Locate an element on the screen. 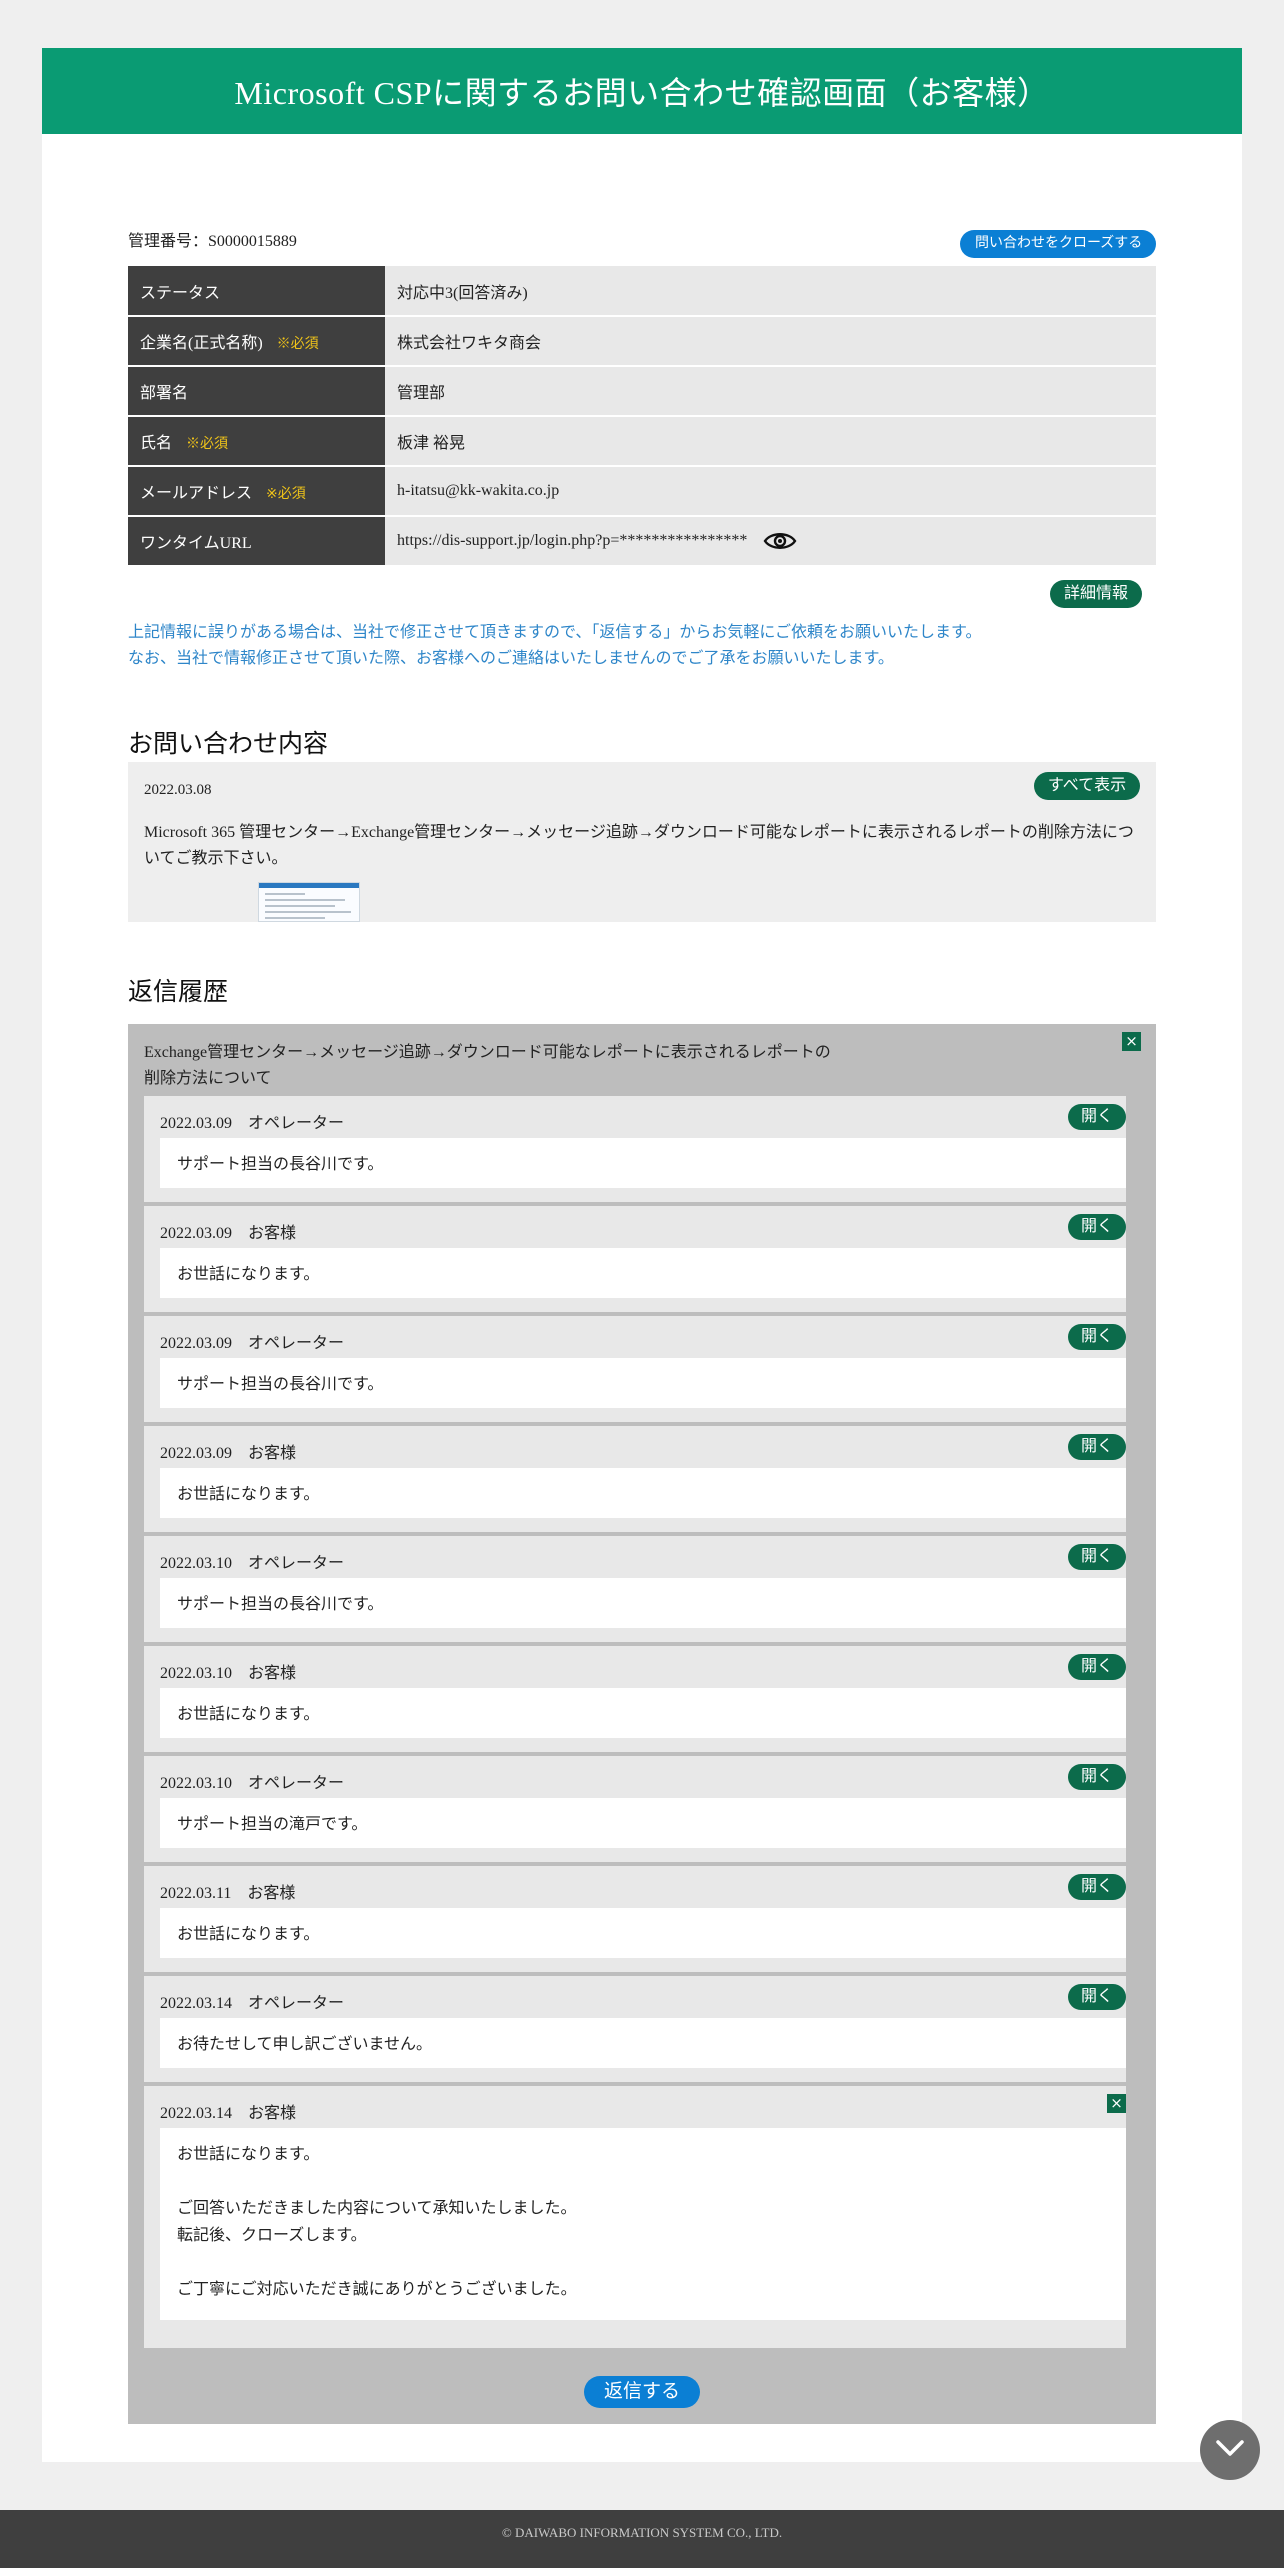 The image size is (1284, 2568). close-inquiry-button: 問い合わせをクローズする is located at coordinates (1058, 244).